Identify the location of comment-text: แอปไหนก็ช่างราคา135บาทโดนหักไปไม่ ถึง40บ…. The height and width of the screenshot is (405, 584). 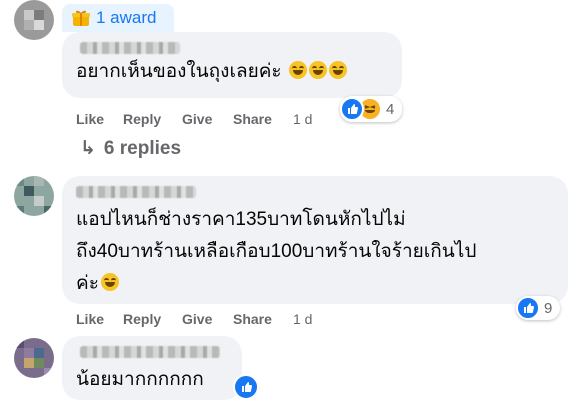
(276, 251).